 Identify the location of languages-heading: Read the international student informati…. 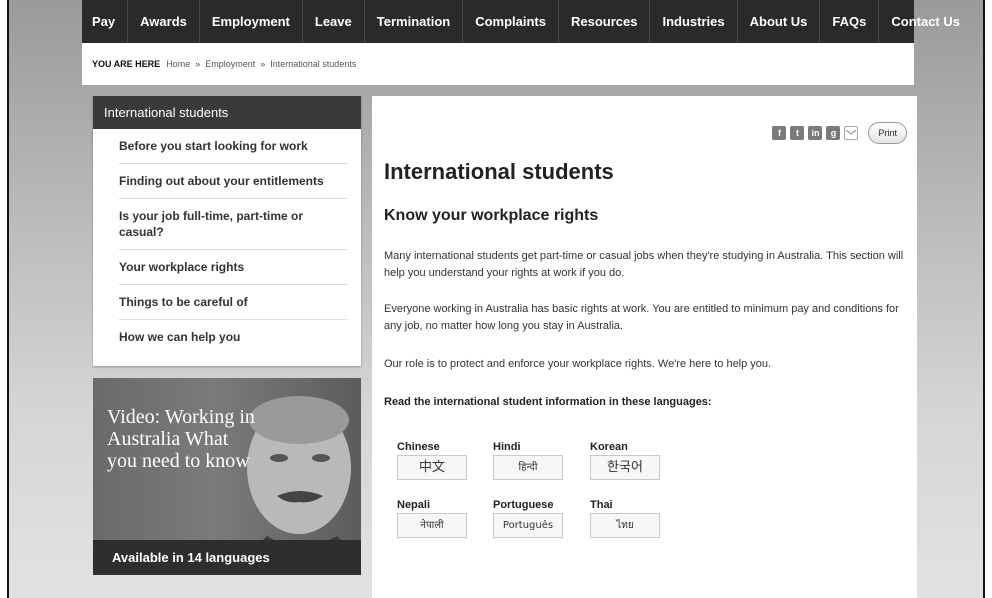
(548, 402).